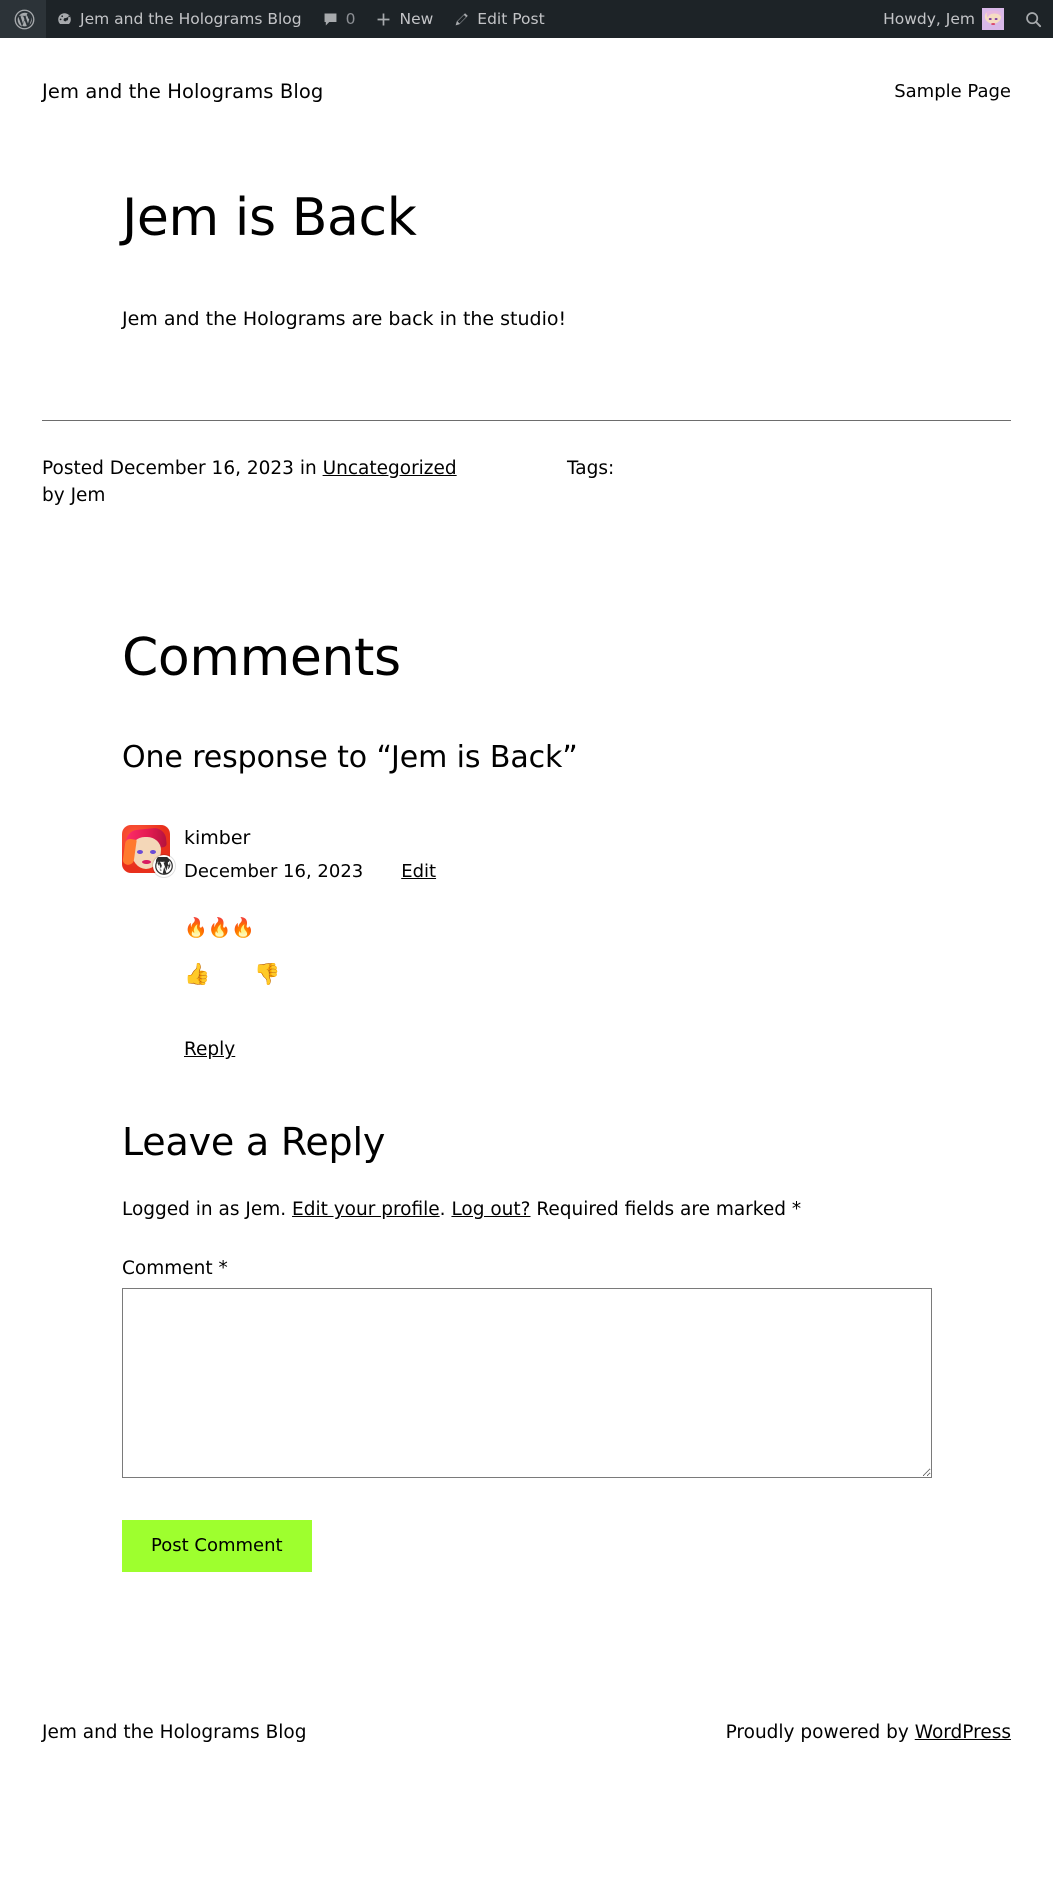 The height and width of the screenshot is (1885, 1053). Describe the element at coordinates (442, 1210) in the screenshot. I see `logged-in-period: .` at that location.